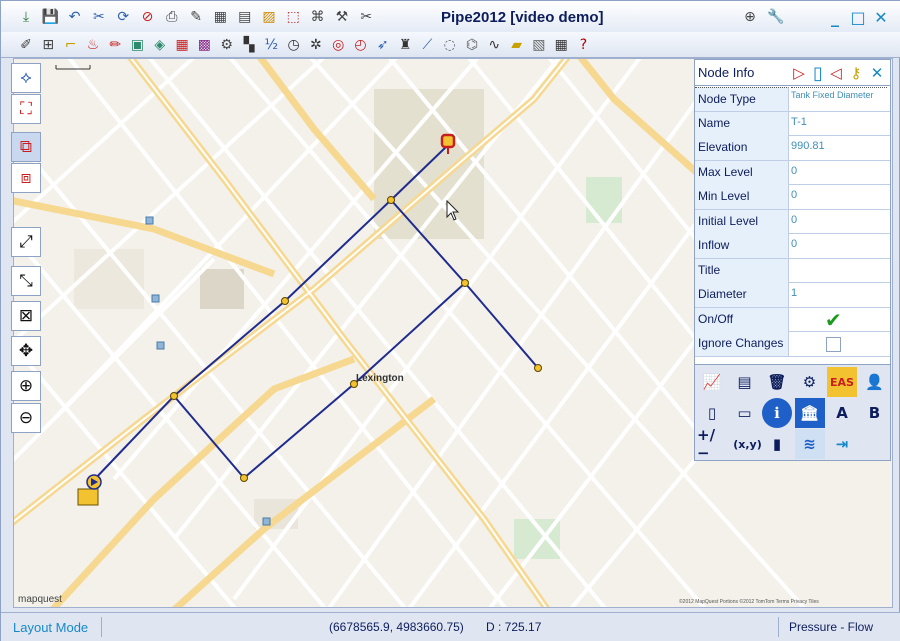 The image size is (900, 641). Describe the element at coordinates (839, 124) in the screenshot. I see `property-value: T-1` at that location.